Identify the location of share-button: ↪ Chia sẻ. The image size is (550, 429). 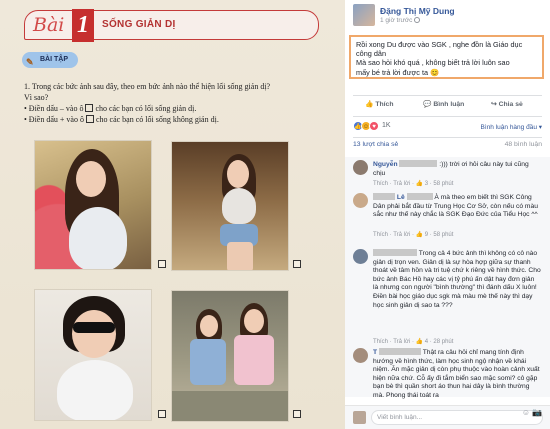
(507, 104).